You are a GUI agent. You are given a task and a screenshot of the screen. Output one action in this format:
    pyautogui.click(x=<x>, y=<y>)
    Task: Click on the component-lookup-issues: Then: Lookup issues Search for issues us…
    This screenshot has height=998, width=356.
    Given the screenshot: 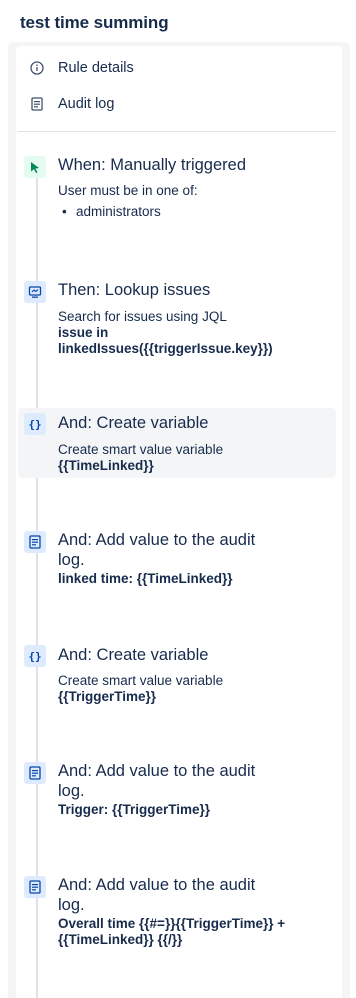 What is the action you would take?
    pyautogui.click(x=177, y=320)
    